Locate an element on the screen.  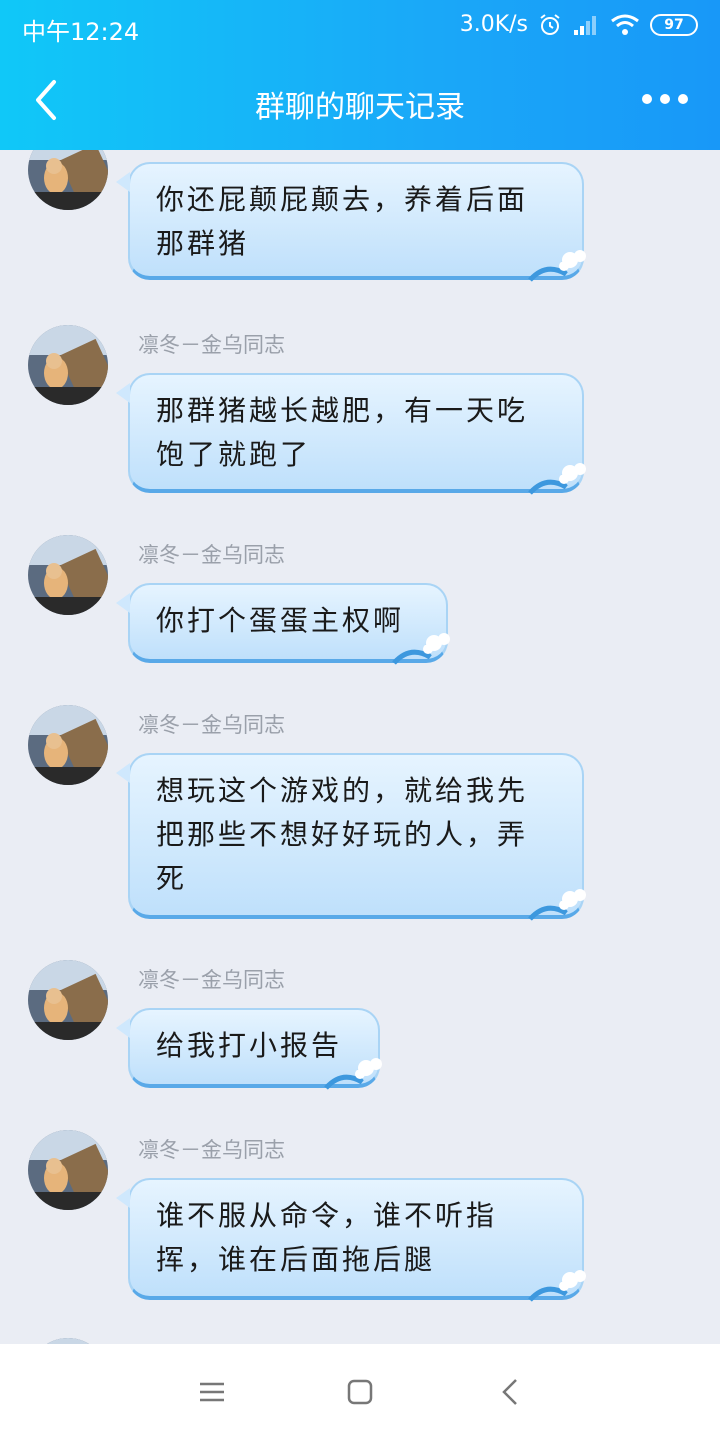
network-speed: 3.0K/s is located at coordinates (493, 24).